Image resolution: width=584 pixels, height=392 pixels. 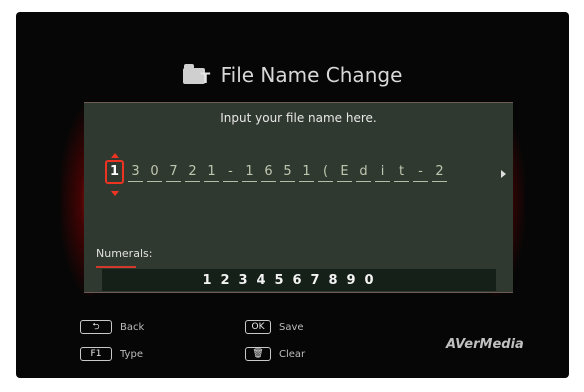 I want to click on filename-char: d, so click(x=363, y=172).